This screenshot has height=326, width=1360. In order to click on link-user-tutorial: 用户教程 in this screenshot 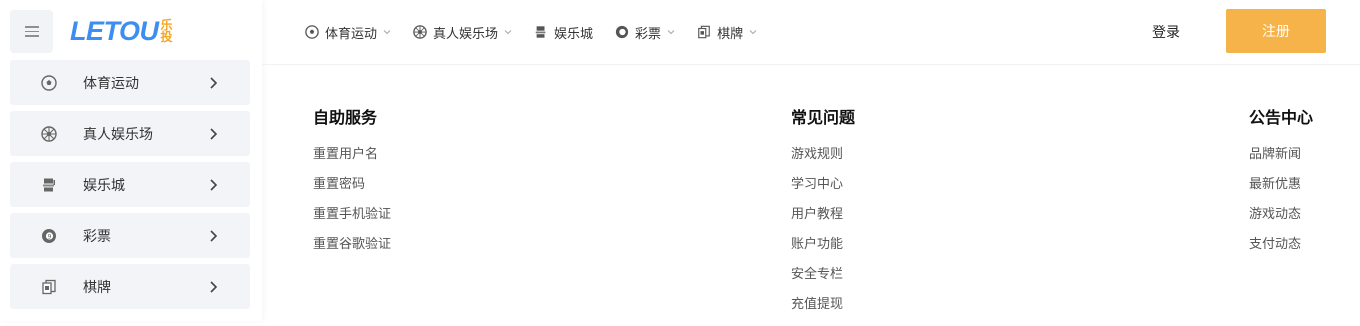, I will do `click(823, 221)`.